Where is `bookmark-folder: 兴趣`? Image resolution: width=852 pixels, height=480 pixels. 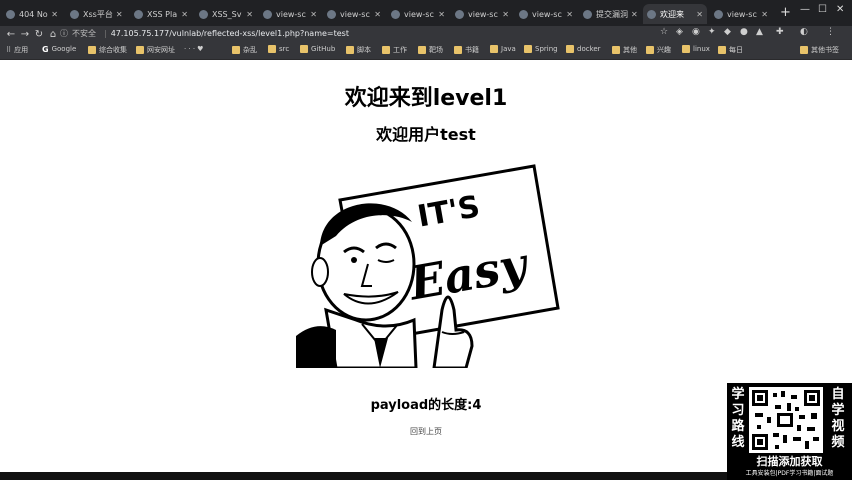
bookmark-folder: 兴趣 is located at coordinates (658, 50).